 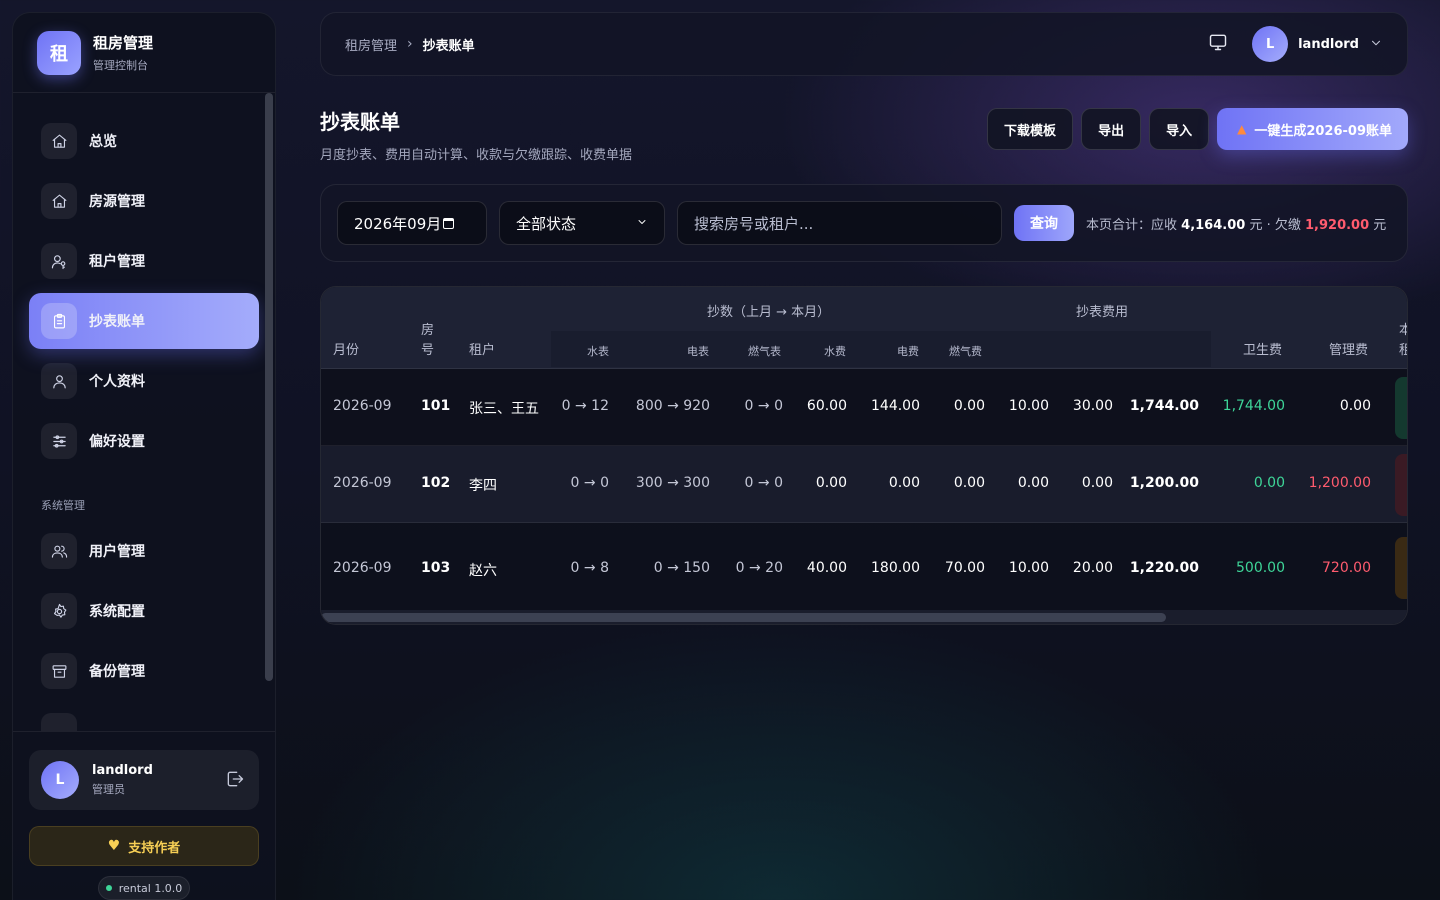 I want to click on partial-icon, so click(x=59, y=722).